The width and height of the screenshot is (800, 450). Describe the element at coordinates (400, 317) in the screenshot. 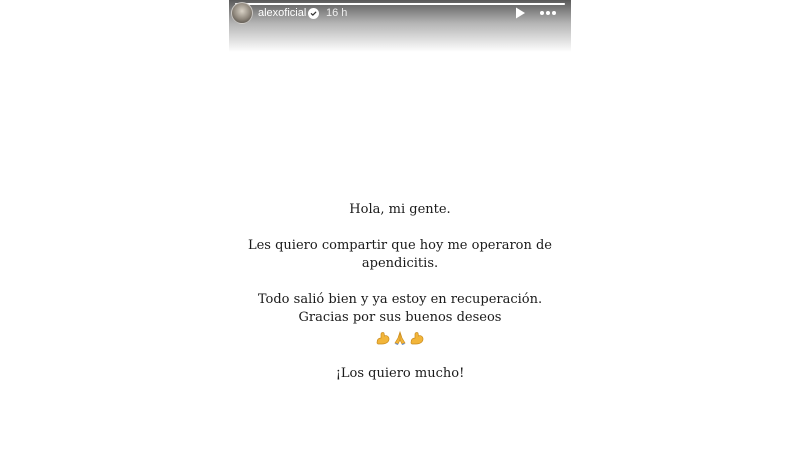

I see `message-line-4: Gracias por sus buenos deseos` at that location.